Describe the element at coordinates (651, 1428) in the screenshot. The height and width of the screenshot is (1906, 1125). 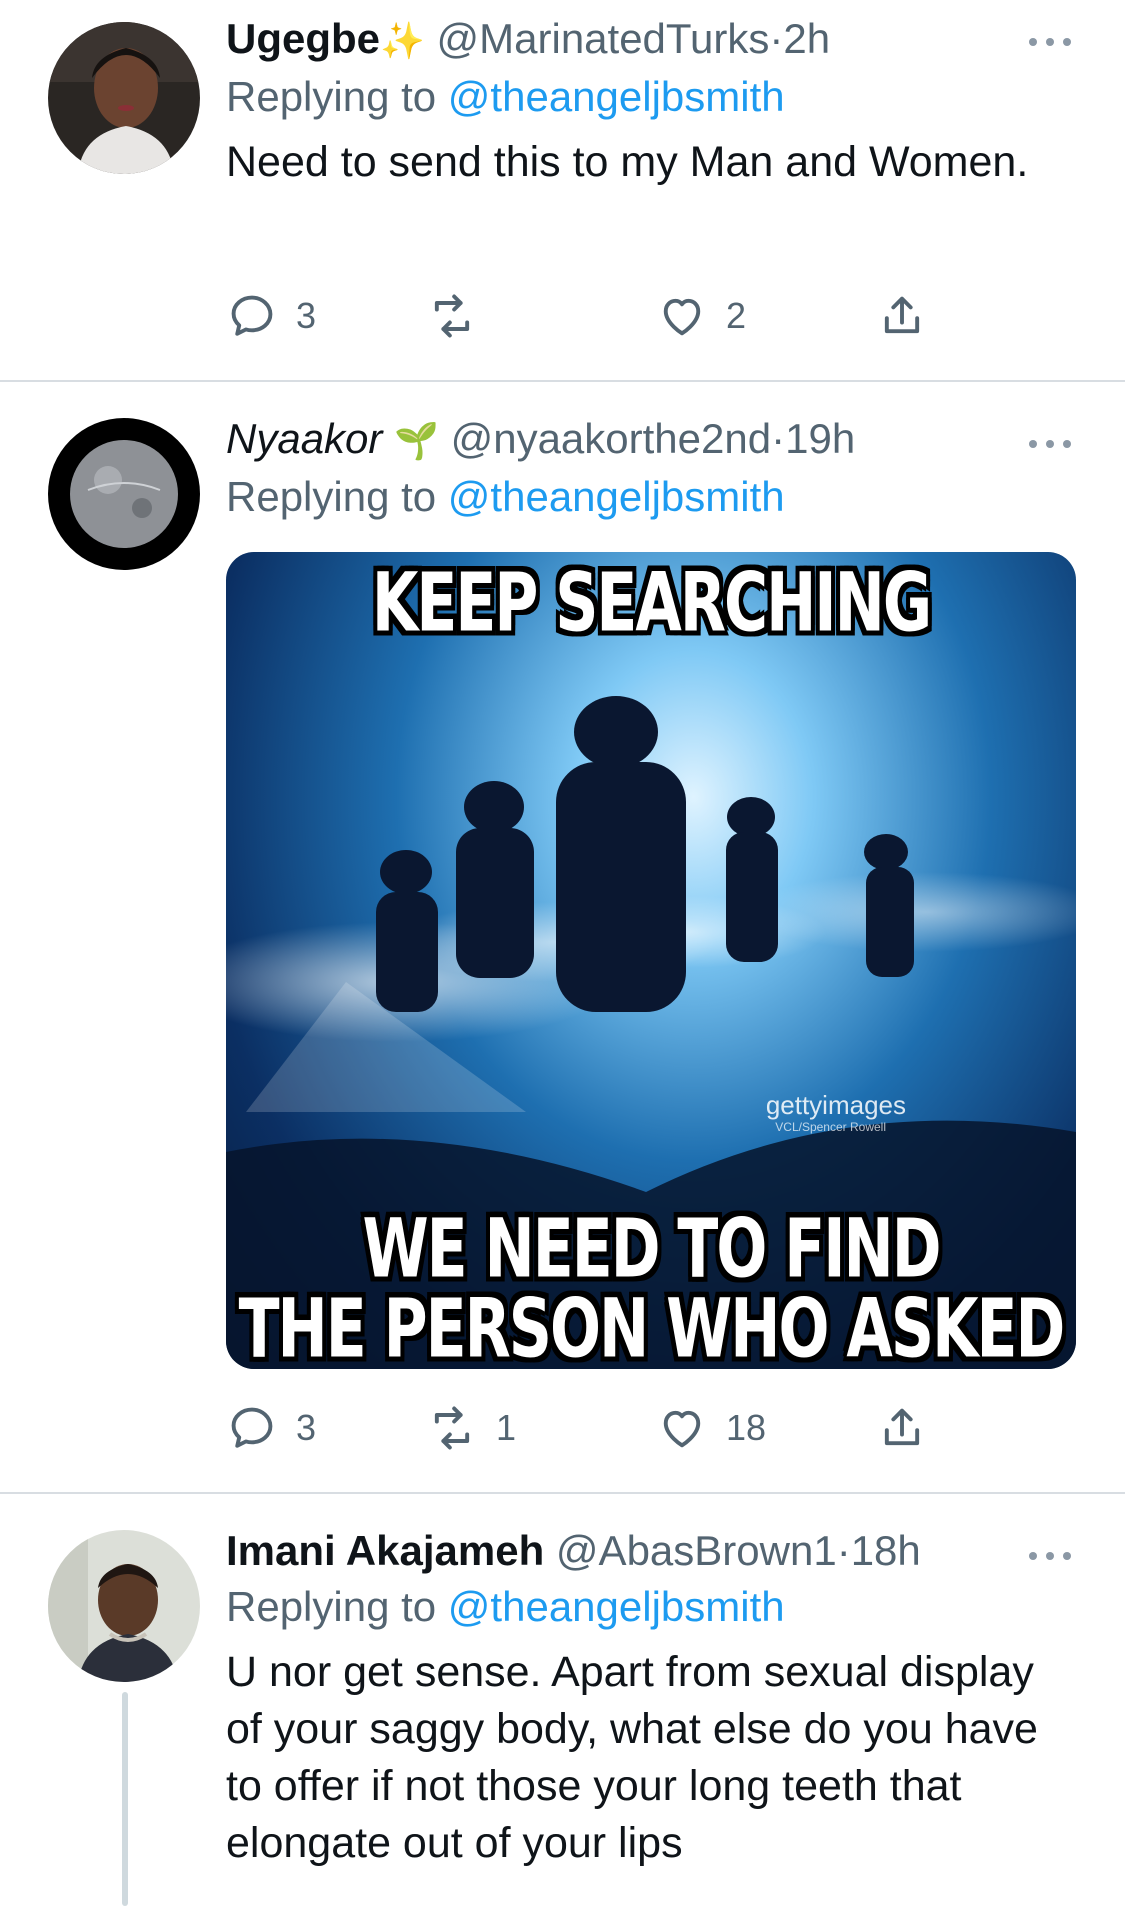
I see `tweet-actions: 3 1 18` at that location.